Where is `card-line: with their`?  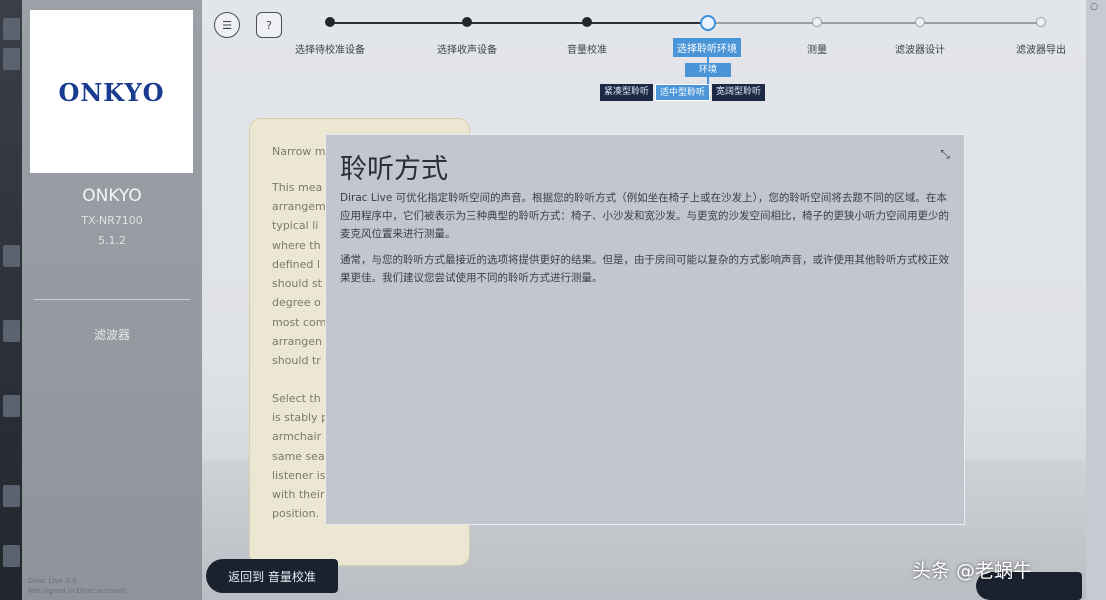
card-line: with their is located at coordinates (298, 494).